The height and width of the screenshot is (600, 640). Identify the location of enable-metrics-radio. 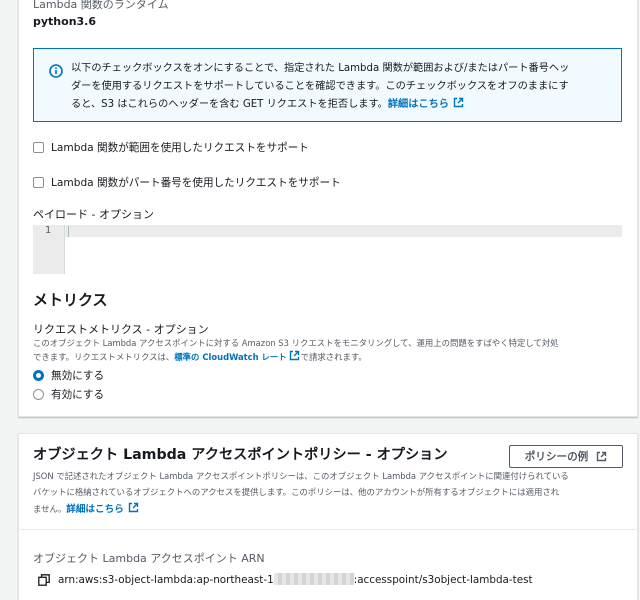
(38, 394).